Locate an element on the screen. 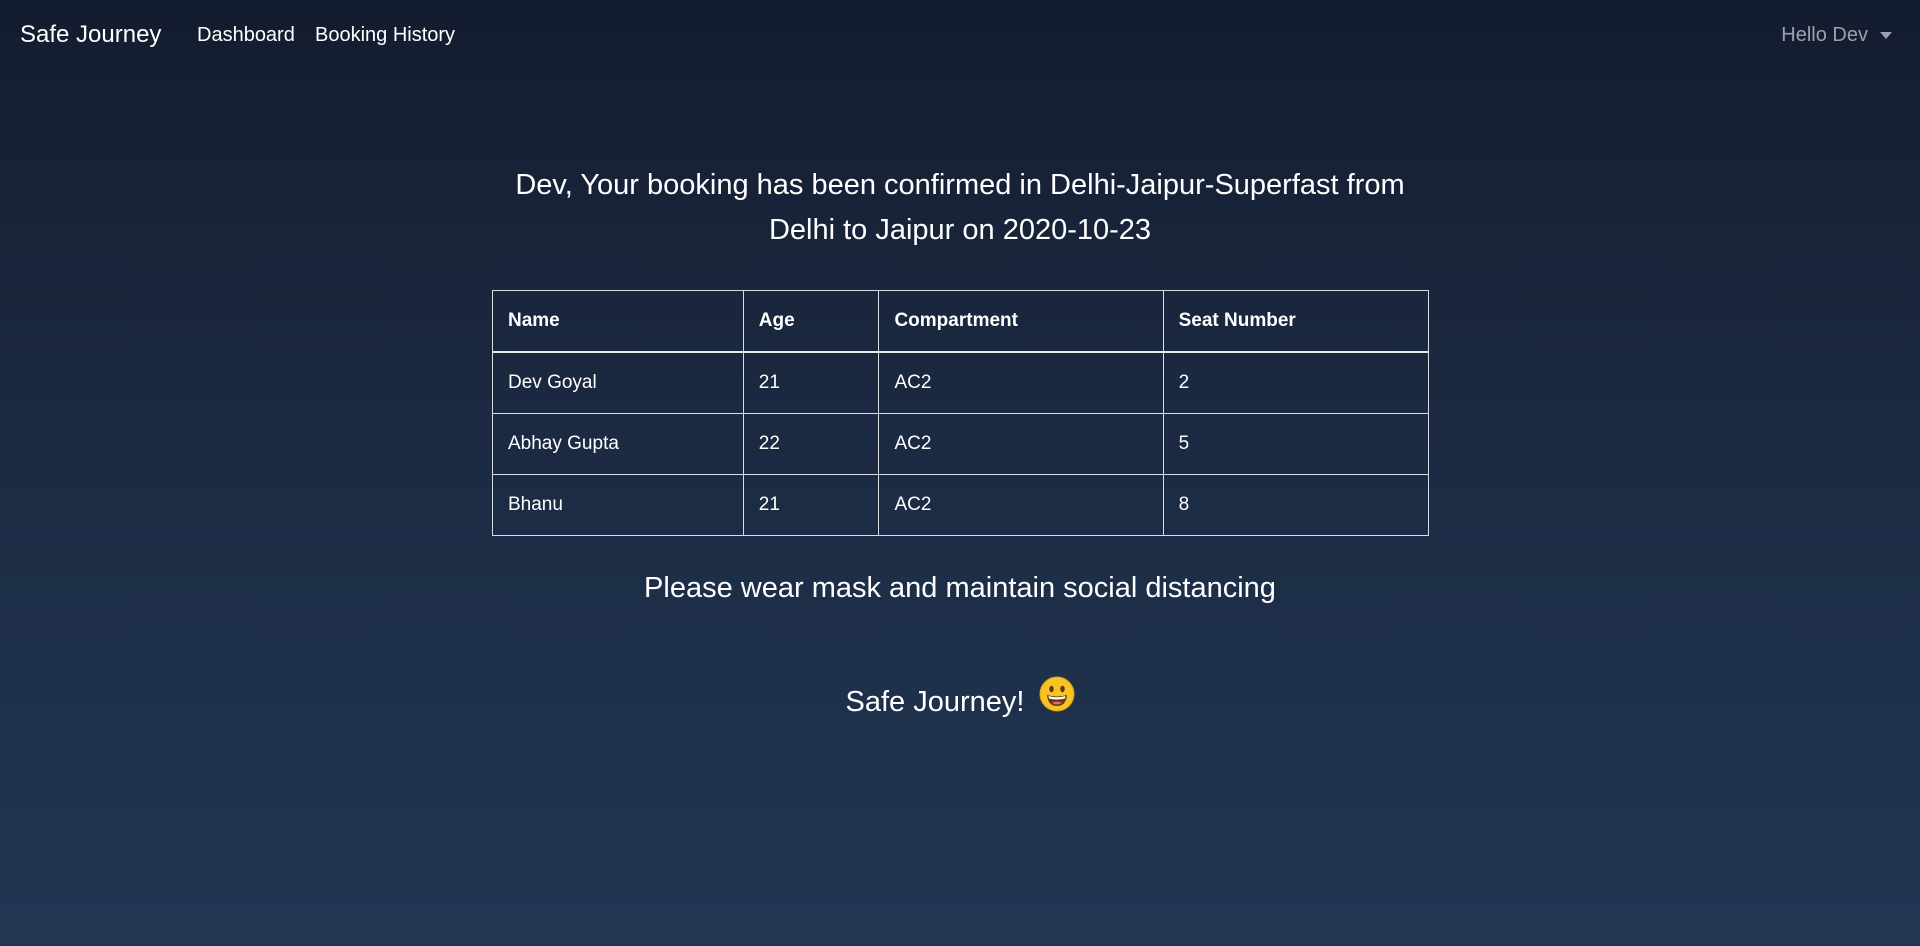 Image resolution: width=1920 pixels, height=946 pixels. table-row: Abhay Gupta 22 AC2 5 is located at coordinates (961, 444).